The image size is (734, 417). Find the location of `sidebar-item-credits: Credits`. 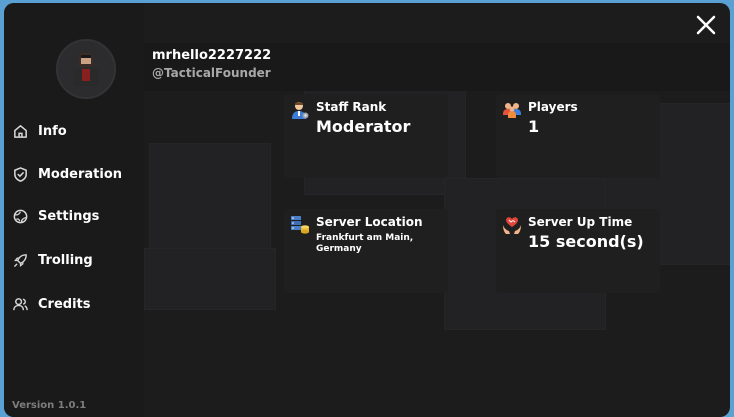

sidebar-item-credits: Credits is located at coordinates (51, 304).